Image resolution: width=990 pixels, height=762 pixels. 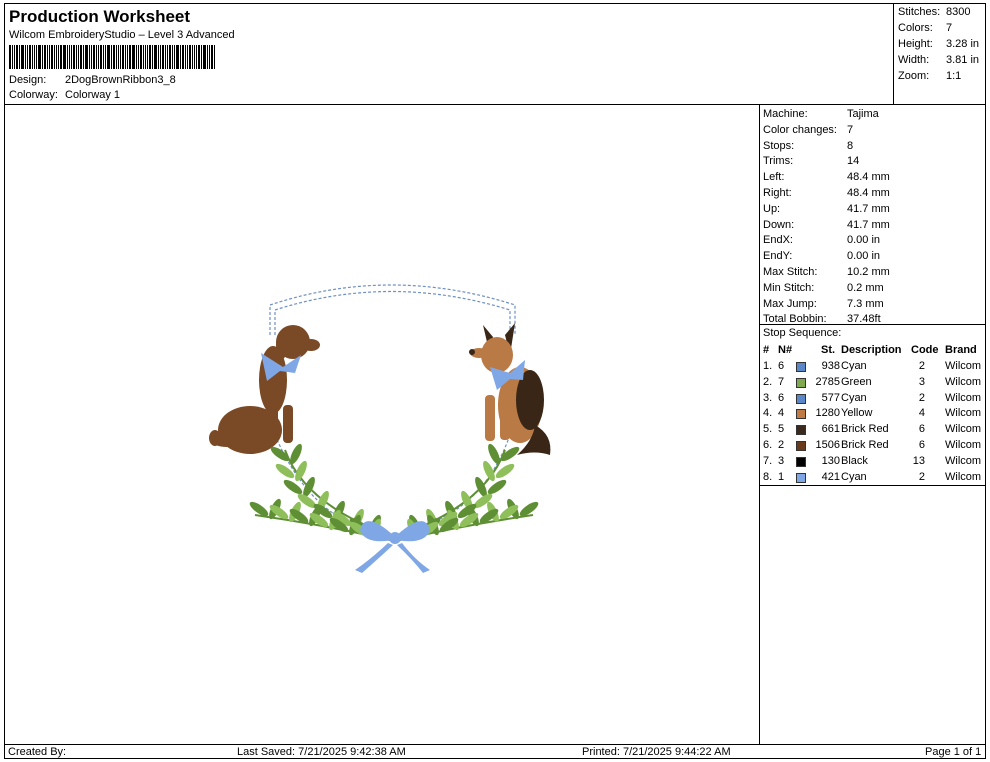 I want to click on machine-value: 0.2 mm, so click(x=865, y=287).